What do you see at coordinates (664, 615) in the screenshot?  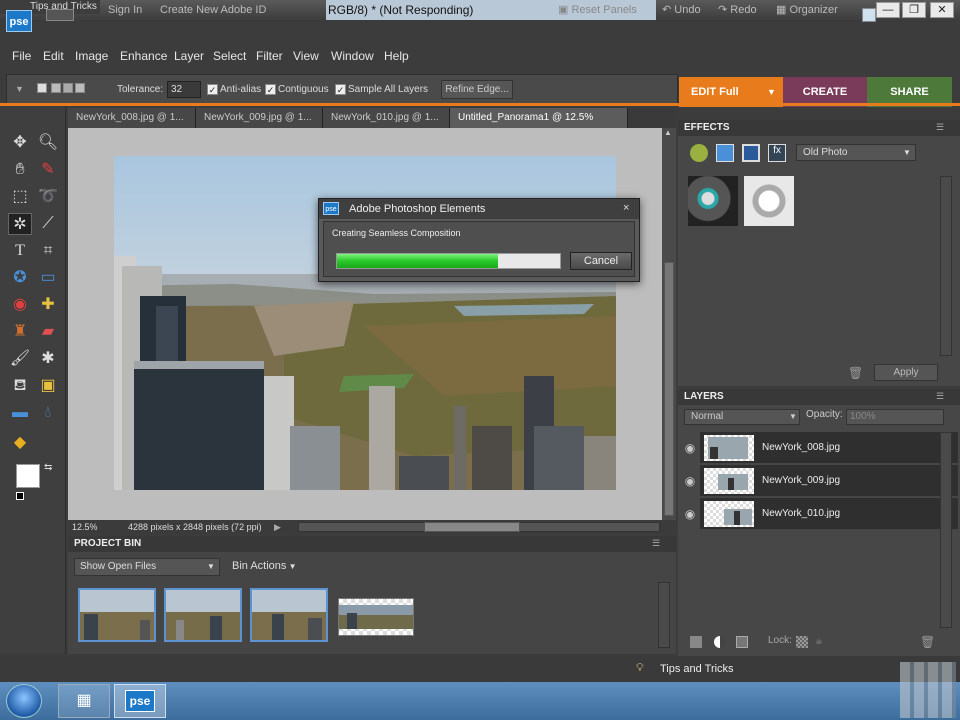 I see `bin-scrollbar` at bounding box center [664, 615].